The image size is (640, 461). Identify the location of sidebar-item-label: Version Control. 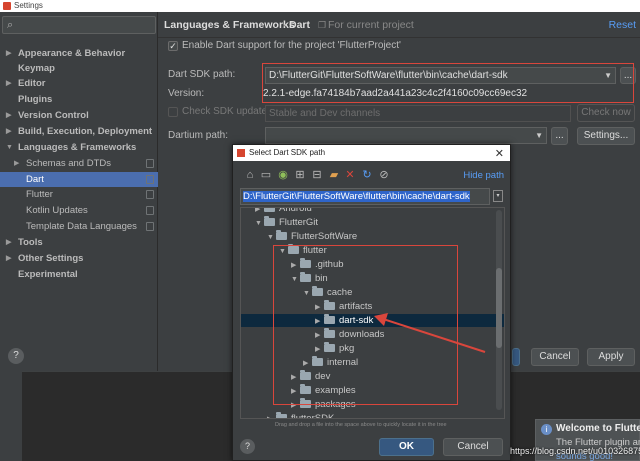
(53, 115).